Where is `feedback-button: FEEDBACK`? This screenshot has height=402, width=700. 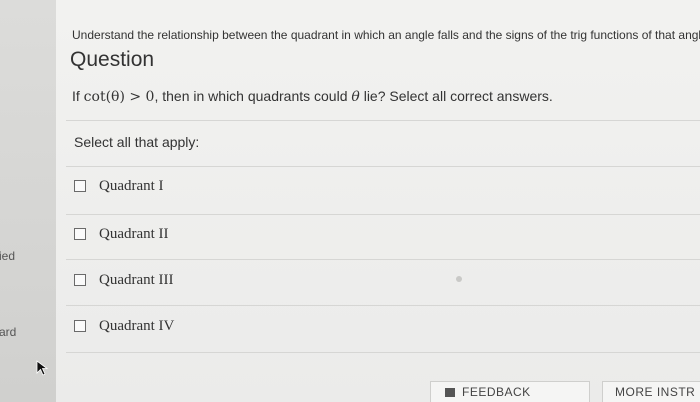
feedback-button: FEEDBACK is located at coordinates (510, 391).